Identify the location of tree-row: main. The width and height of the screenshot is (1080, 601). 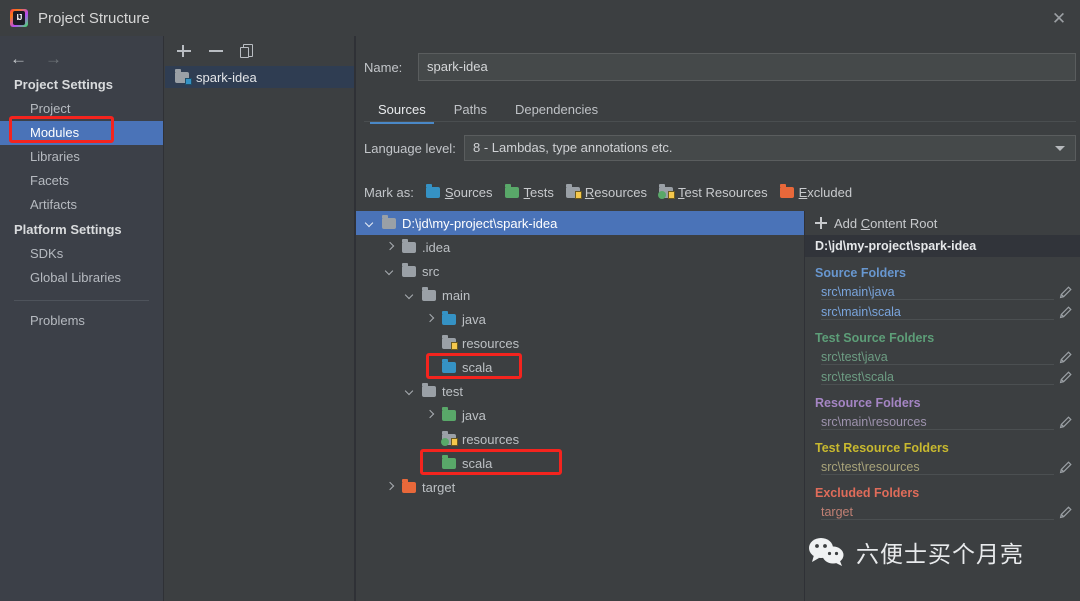
(580, 295).